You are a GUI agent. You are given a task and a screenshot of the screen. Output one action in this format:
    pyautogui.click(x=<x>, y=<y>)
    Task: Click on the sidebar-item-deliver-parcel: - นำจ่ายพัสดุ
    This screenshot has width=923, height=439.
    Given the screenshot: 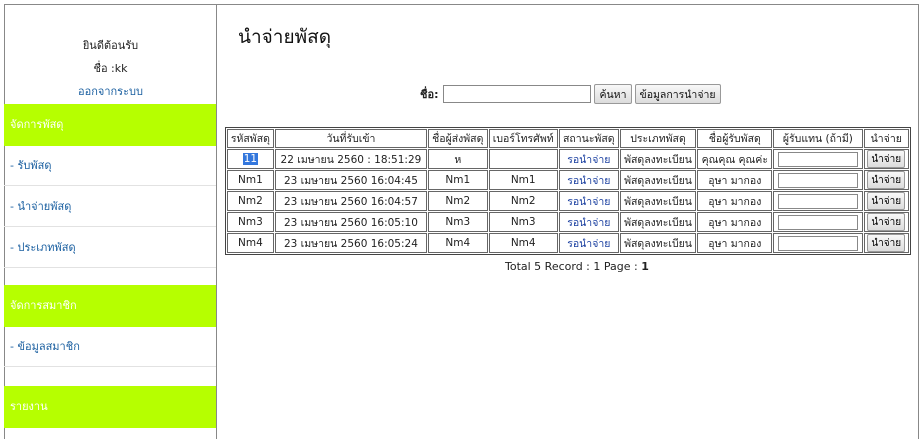 What is the action you would take?
    pyautogui.click(x=110, y=207)
    